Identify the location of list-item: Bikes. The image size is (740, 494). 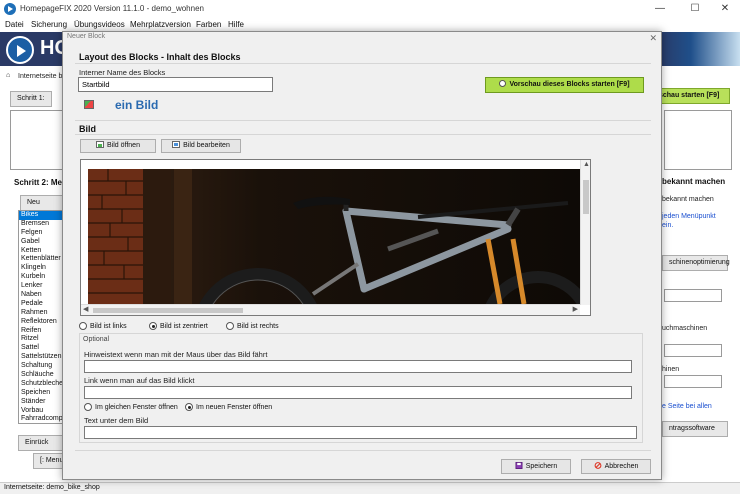
(41, 215).